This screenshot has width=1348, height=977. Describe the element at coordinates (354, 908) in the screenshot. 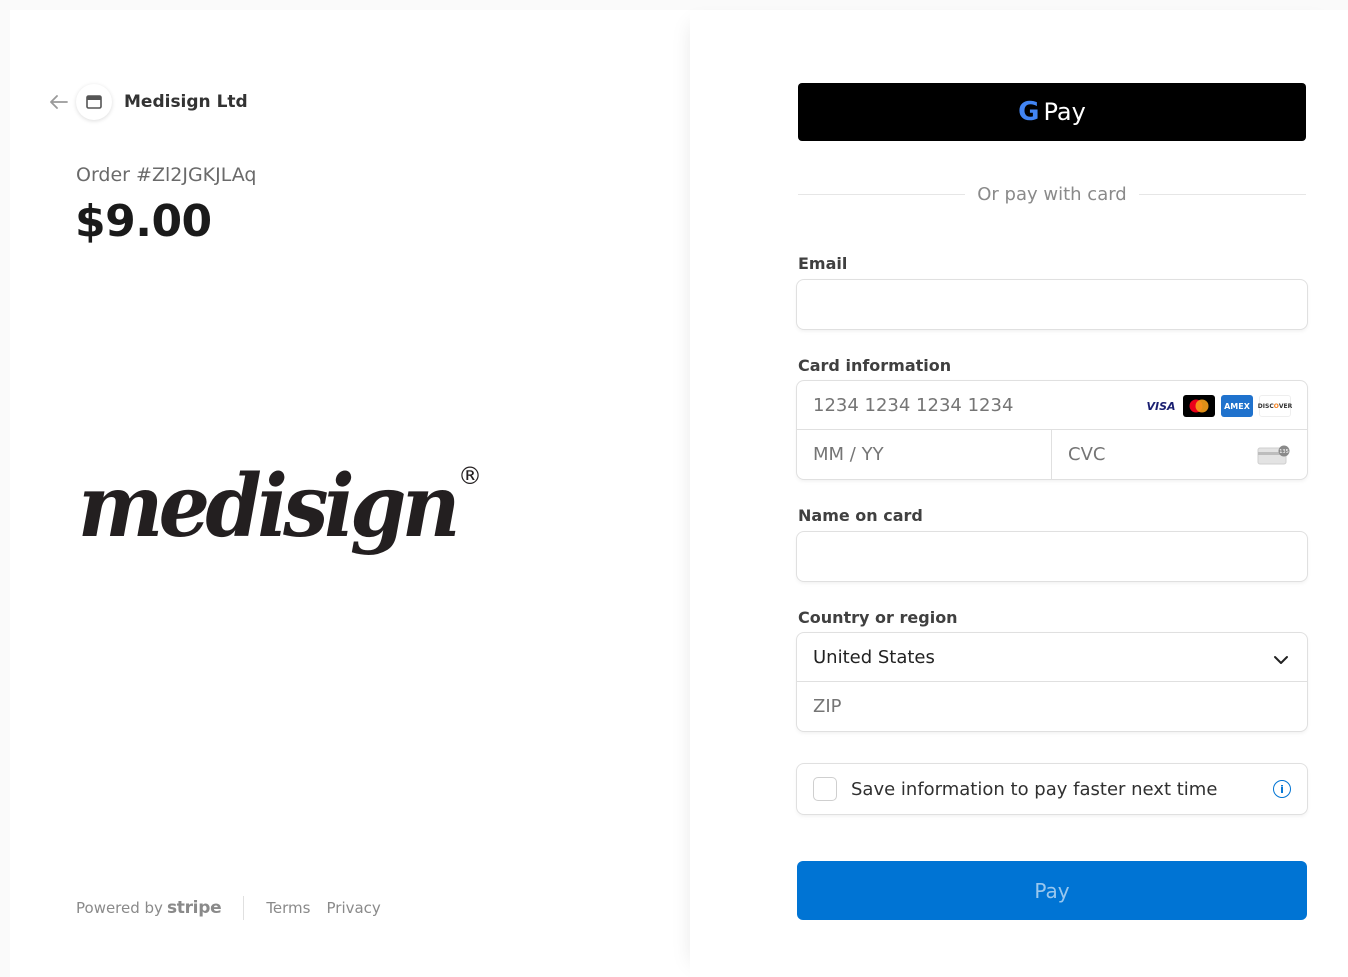

I see `privacy-link: Privacy` at that location.